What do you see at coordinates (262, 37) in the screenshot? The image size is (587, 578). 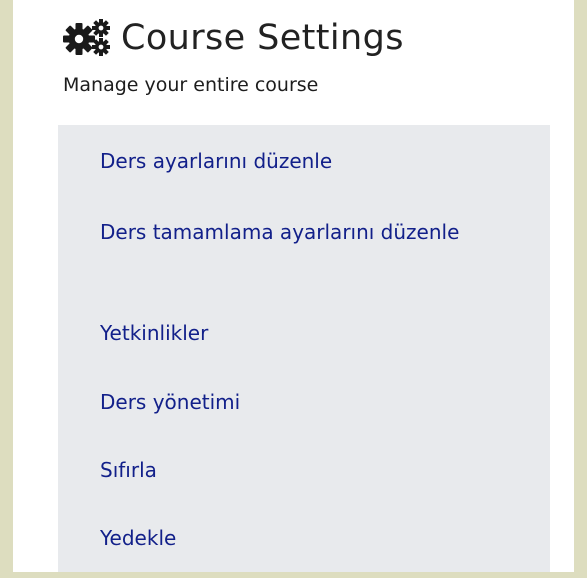 I see `page-title: Course Settings` at bounding box center [262, 37].